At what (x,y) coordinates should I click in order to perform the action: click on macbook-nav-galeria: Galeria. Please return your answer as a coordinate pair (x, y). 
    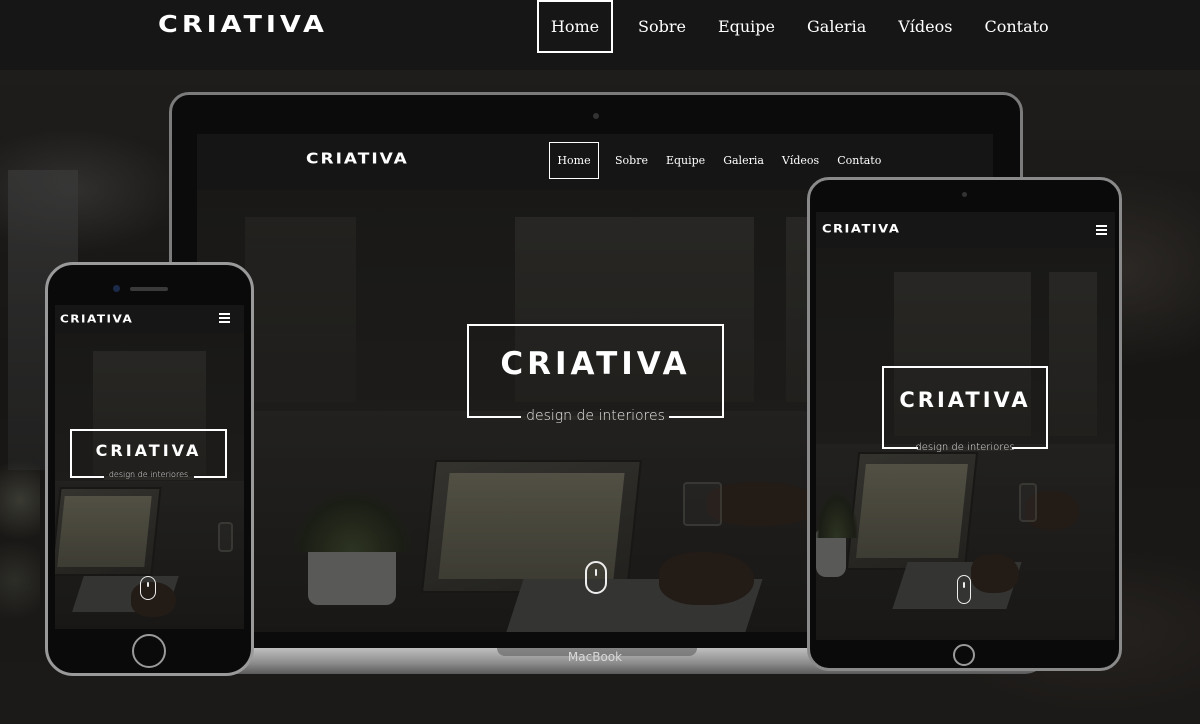
    Looking at the image, I should click on (743, 160).